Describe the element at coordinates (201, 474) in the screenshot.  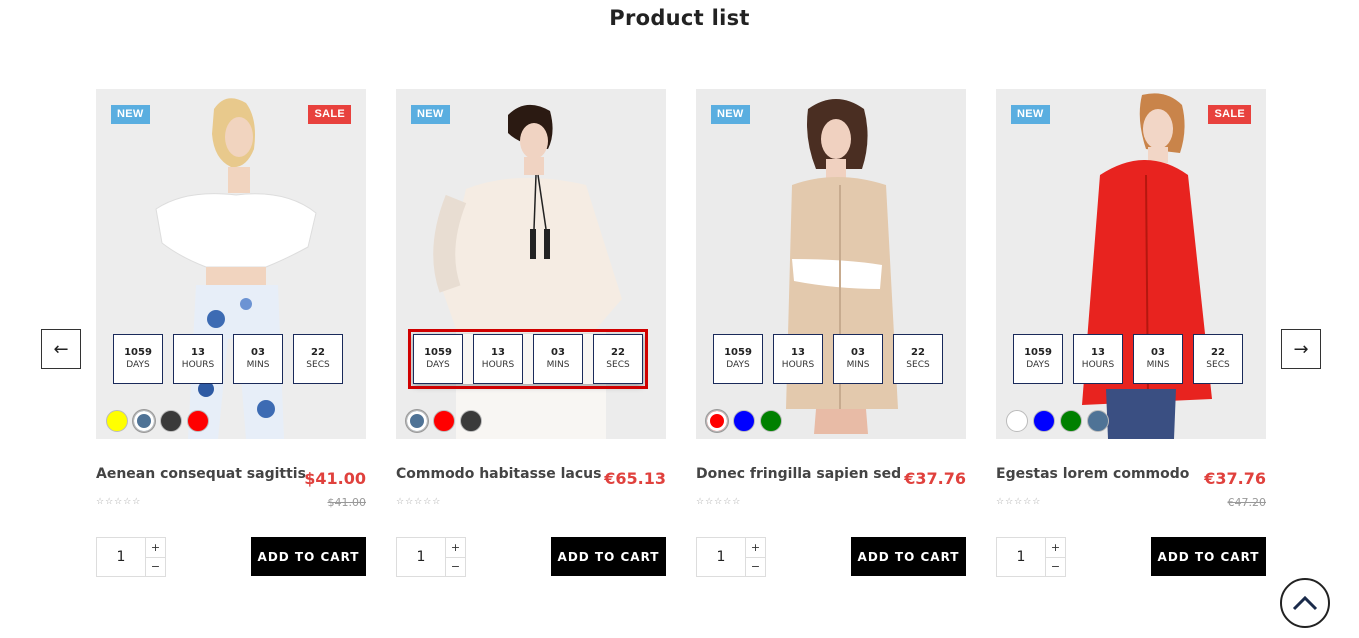
I see `product-name: Aenean consequat sagittis` at that location.